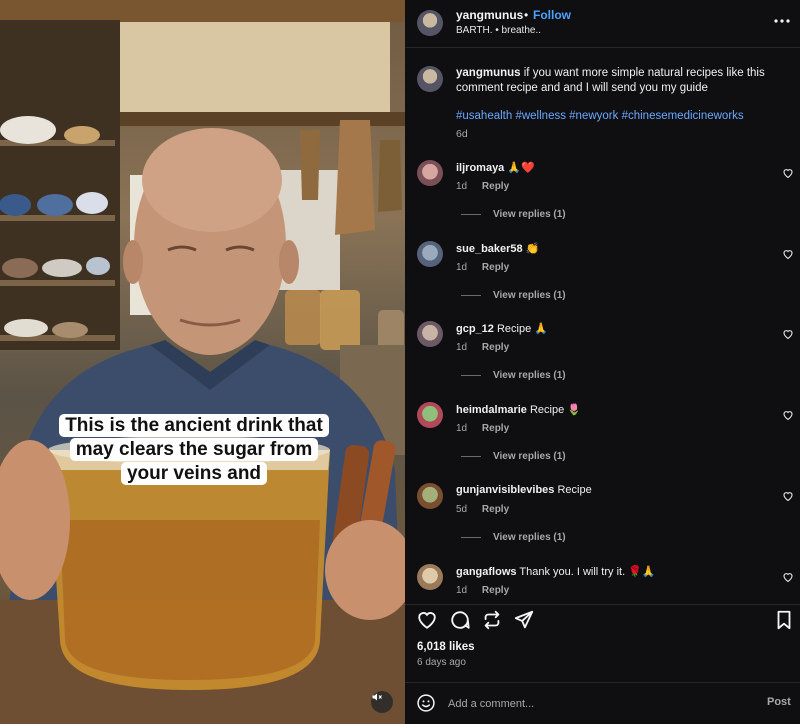 This screenshot has width=800, height=724. I want to click on comment-text: sue_baker58 👏, so click(497, 248).